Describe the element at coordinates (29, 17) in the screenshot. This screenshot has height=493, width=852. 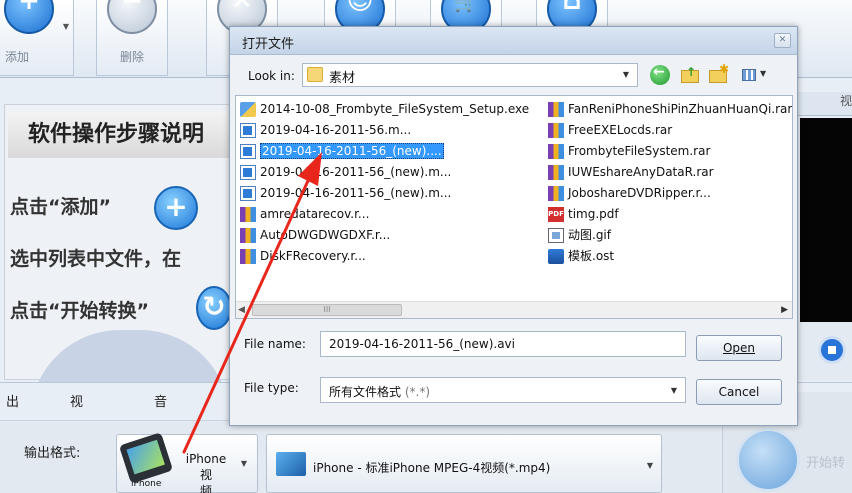
I see `add-icon: +` at that location.